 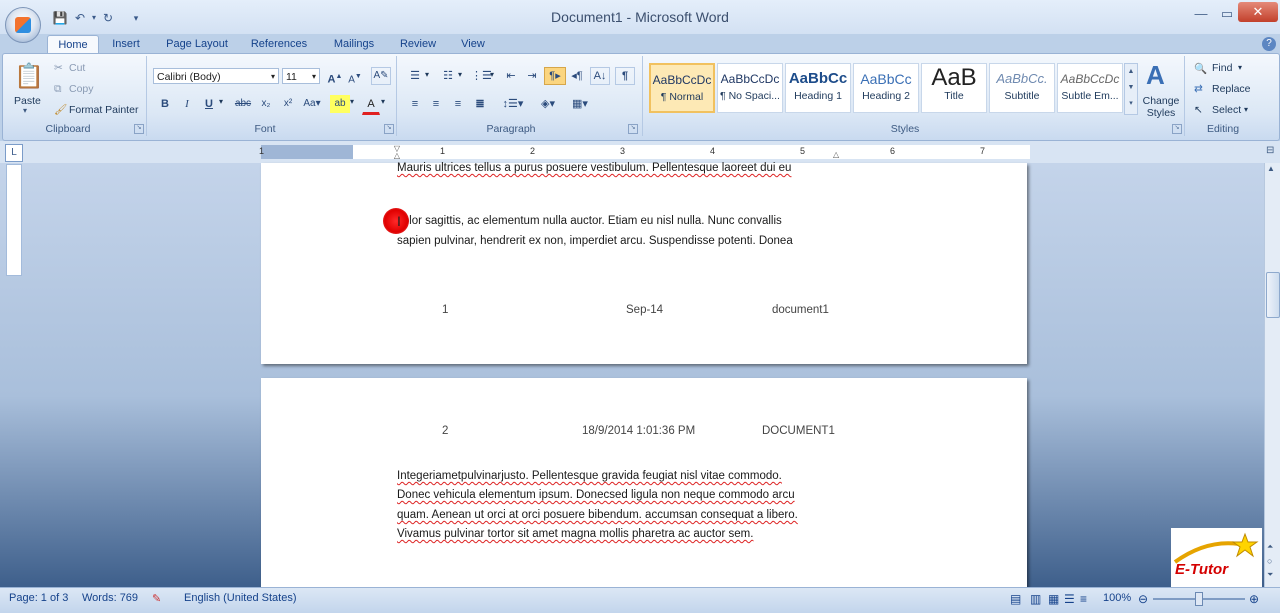 What do you see at coordinates (1200, 68) in the screenshot?
I see `find-icon: 🔍` at bounding box center [1200, 68].